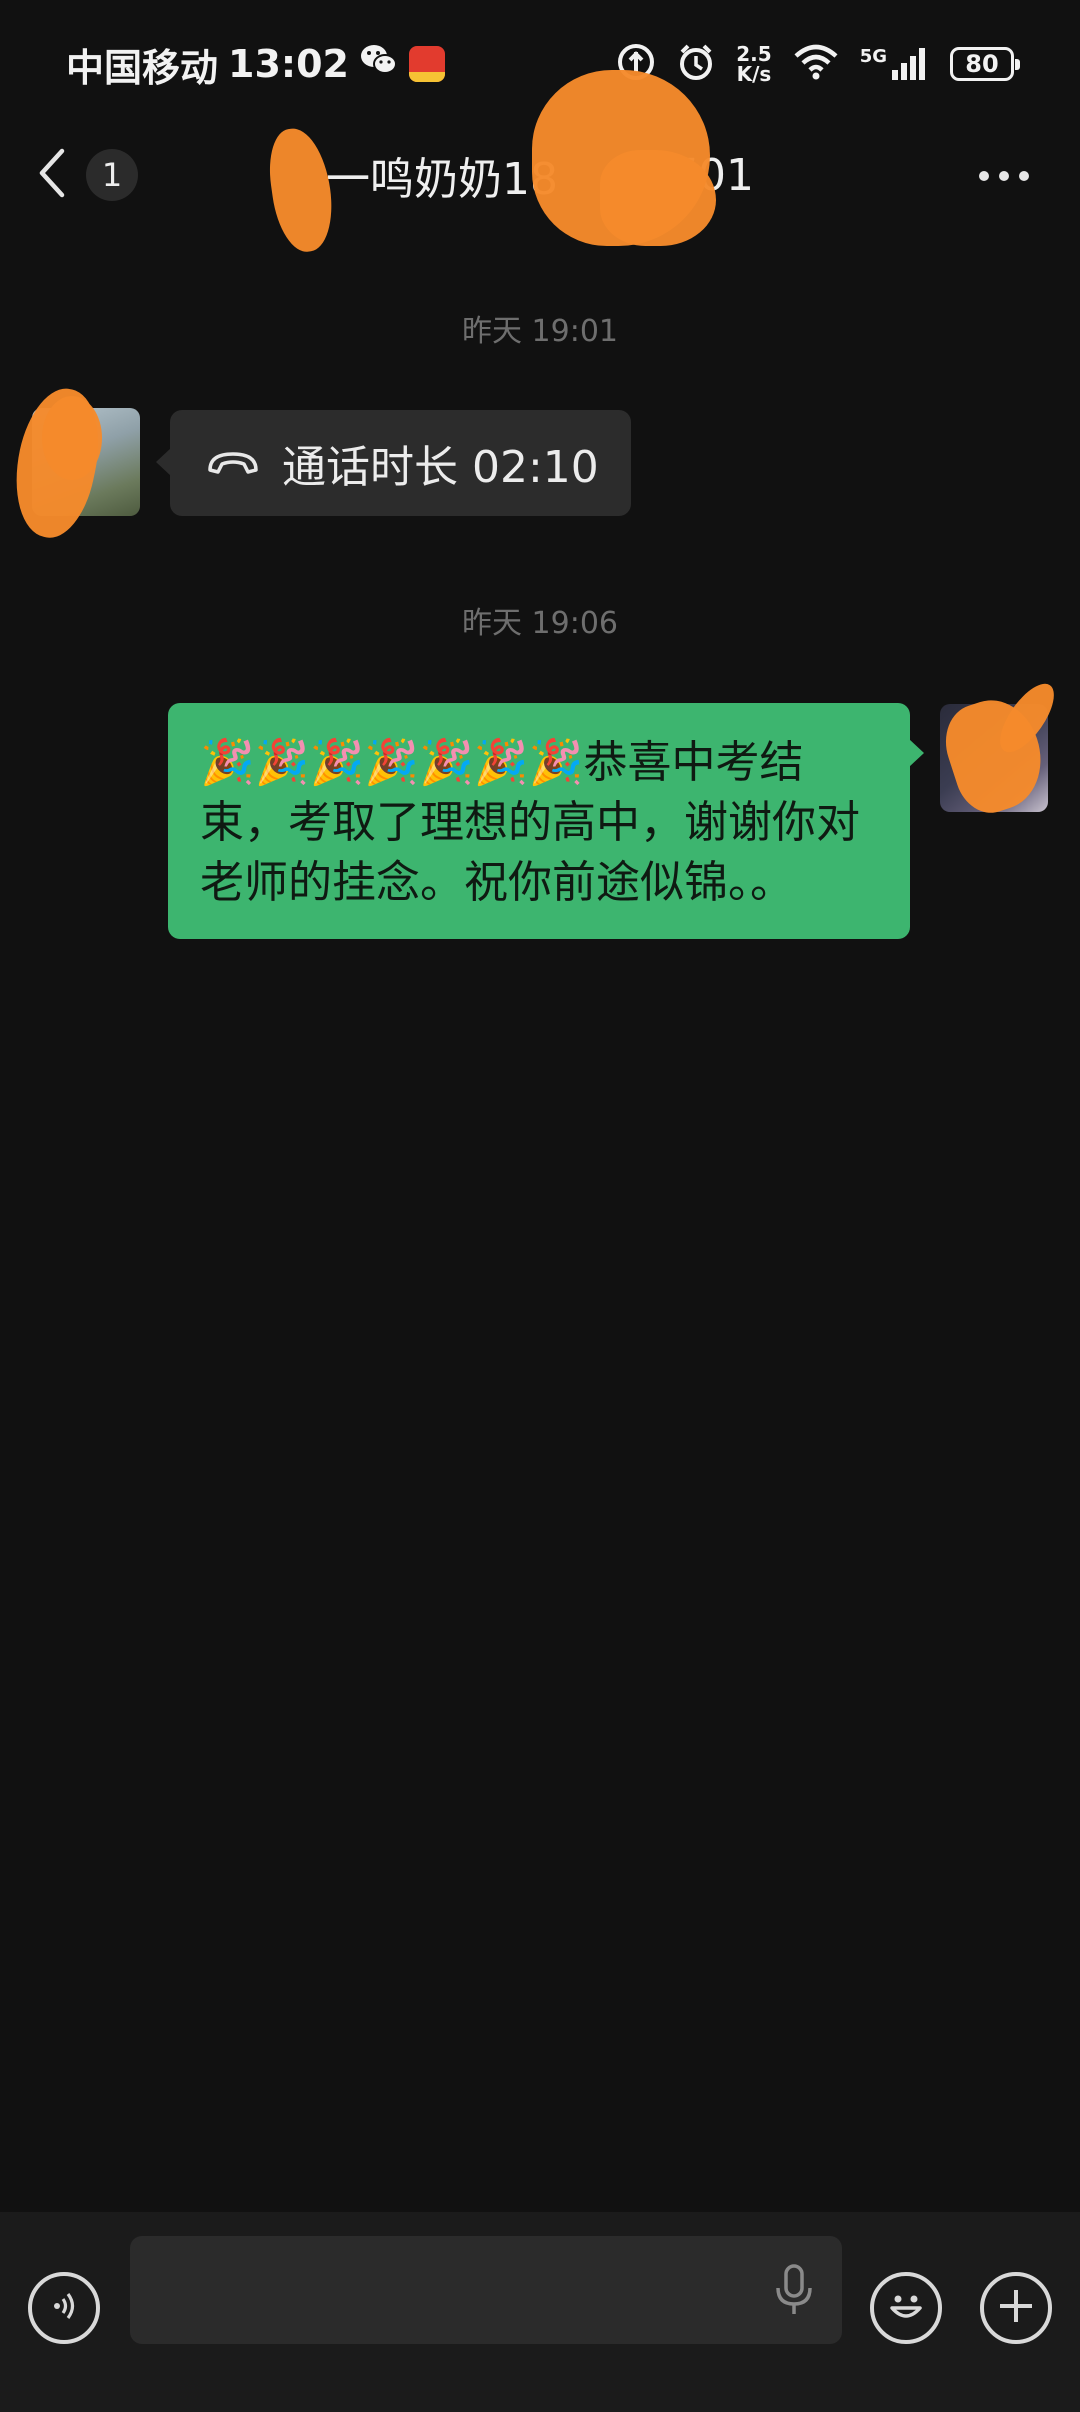 Image resolution: width=1080 pixels, height=2412 pixels. I want to click on network-speed: 2.5 K/s, so click(753, 64).